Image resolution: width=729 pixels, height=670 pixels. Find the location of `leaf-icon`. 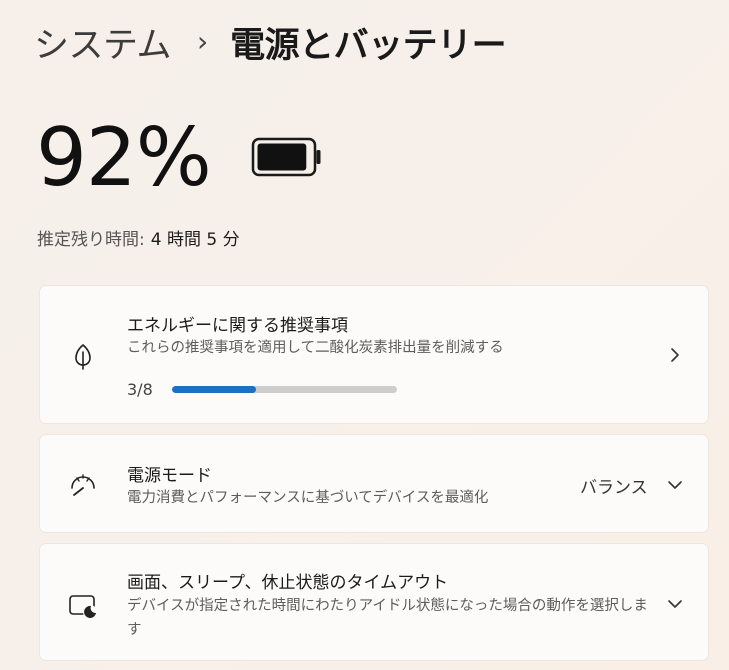

leaf-icon is located at coordinates (83, 356).